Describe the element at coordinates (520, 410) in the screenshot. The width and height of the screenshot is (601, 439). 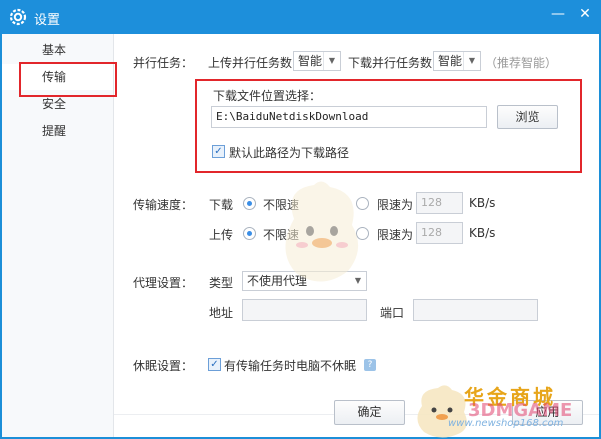
I see `watermark-brand: 3DMGAME` at that location.